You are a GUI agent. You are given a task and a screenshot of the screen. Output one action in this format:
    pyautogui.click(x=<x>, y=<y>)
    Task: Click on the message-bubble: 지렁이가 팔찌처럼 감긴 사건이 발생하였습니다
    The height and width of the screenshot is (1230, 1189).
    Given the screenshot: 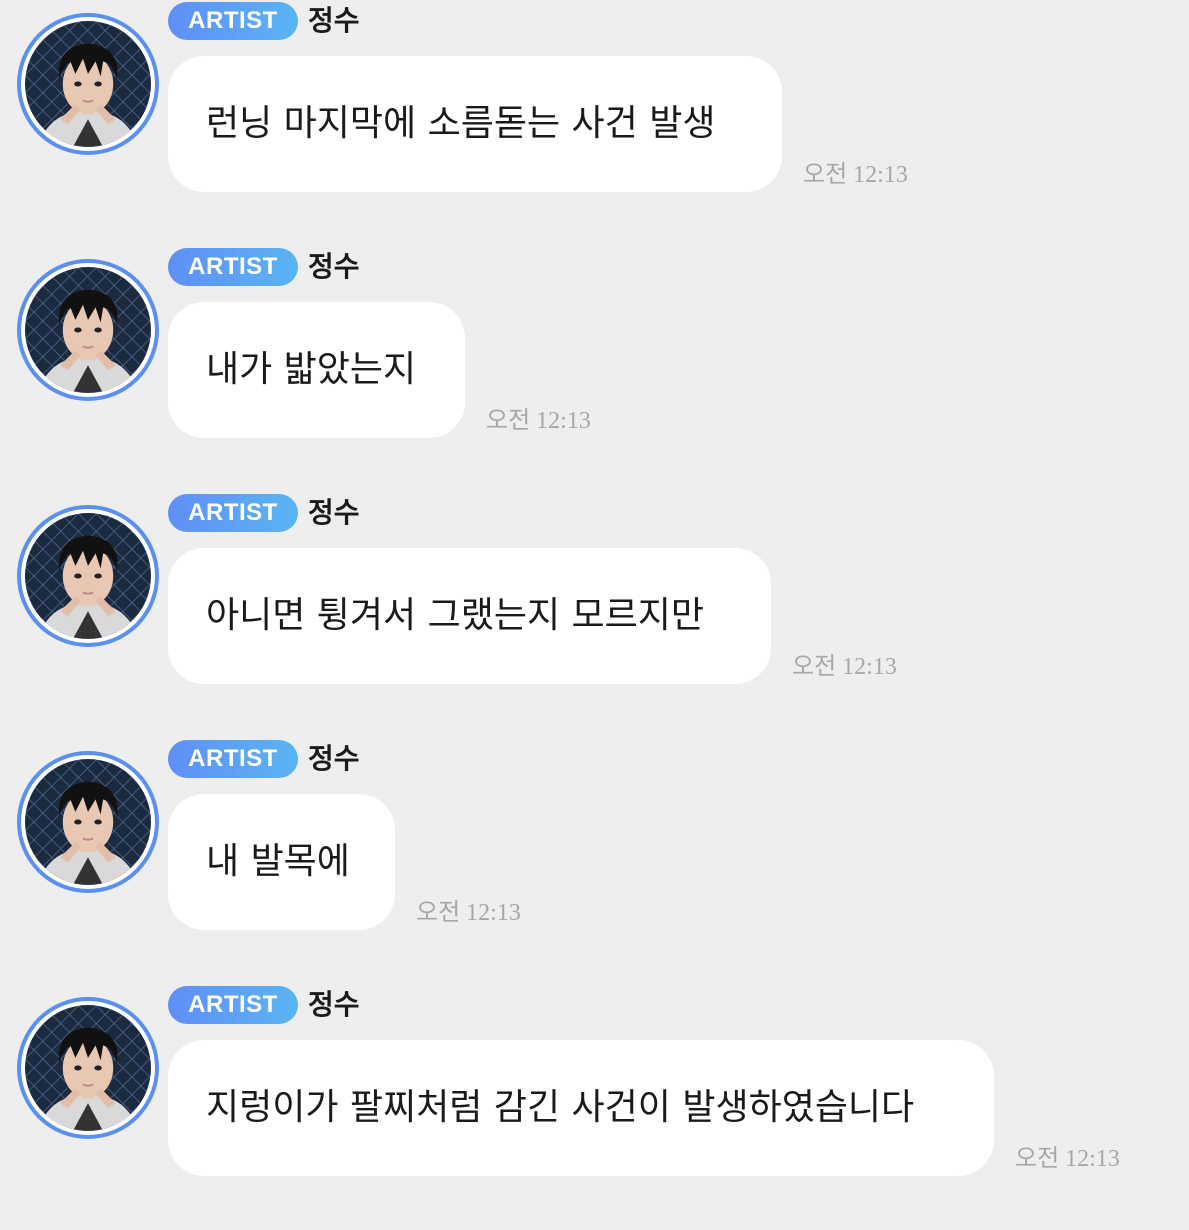 What is the action you would take?
    pyautogui.click(x=581, y=1108)
    